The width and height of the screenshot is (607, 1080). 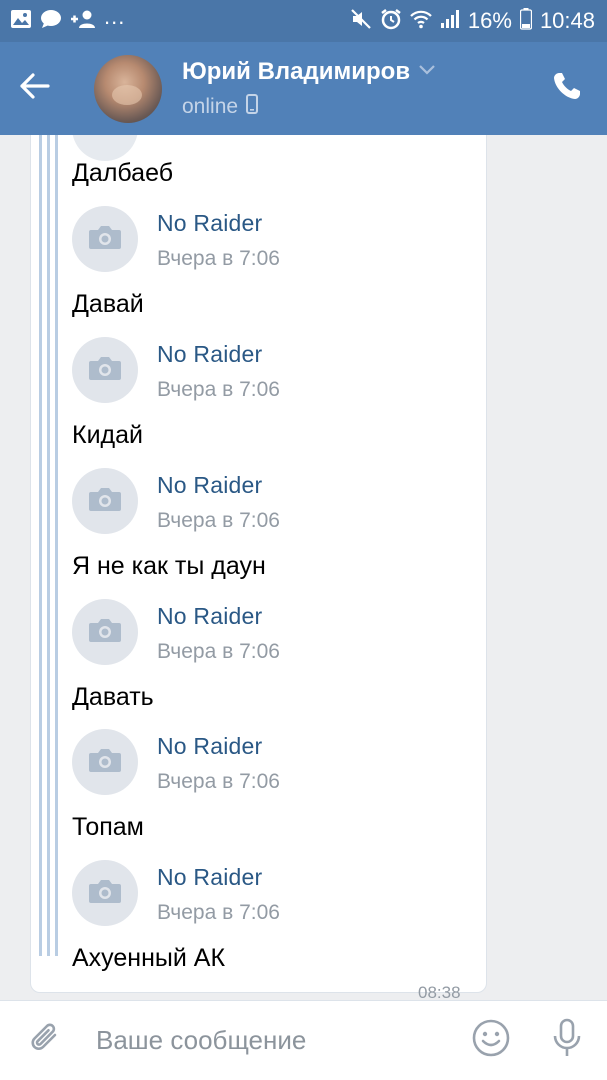 What do you see at coordinates (567, 20) in the screenshot?
I see `status-time: 10:48` at bounding box center [567, 20].